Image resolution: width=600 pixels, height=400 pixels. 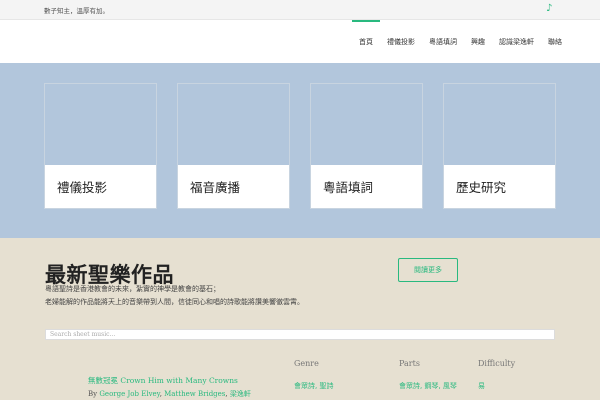 I want to click on parts-link: 會眾詩, so click(x=409, y=386).